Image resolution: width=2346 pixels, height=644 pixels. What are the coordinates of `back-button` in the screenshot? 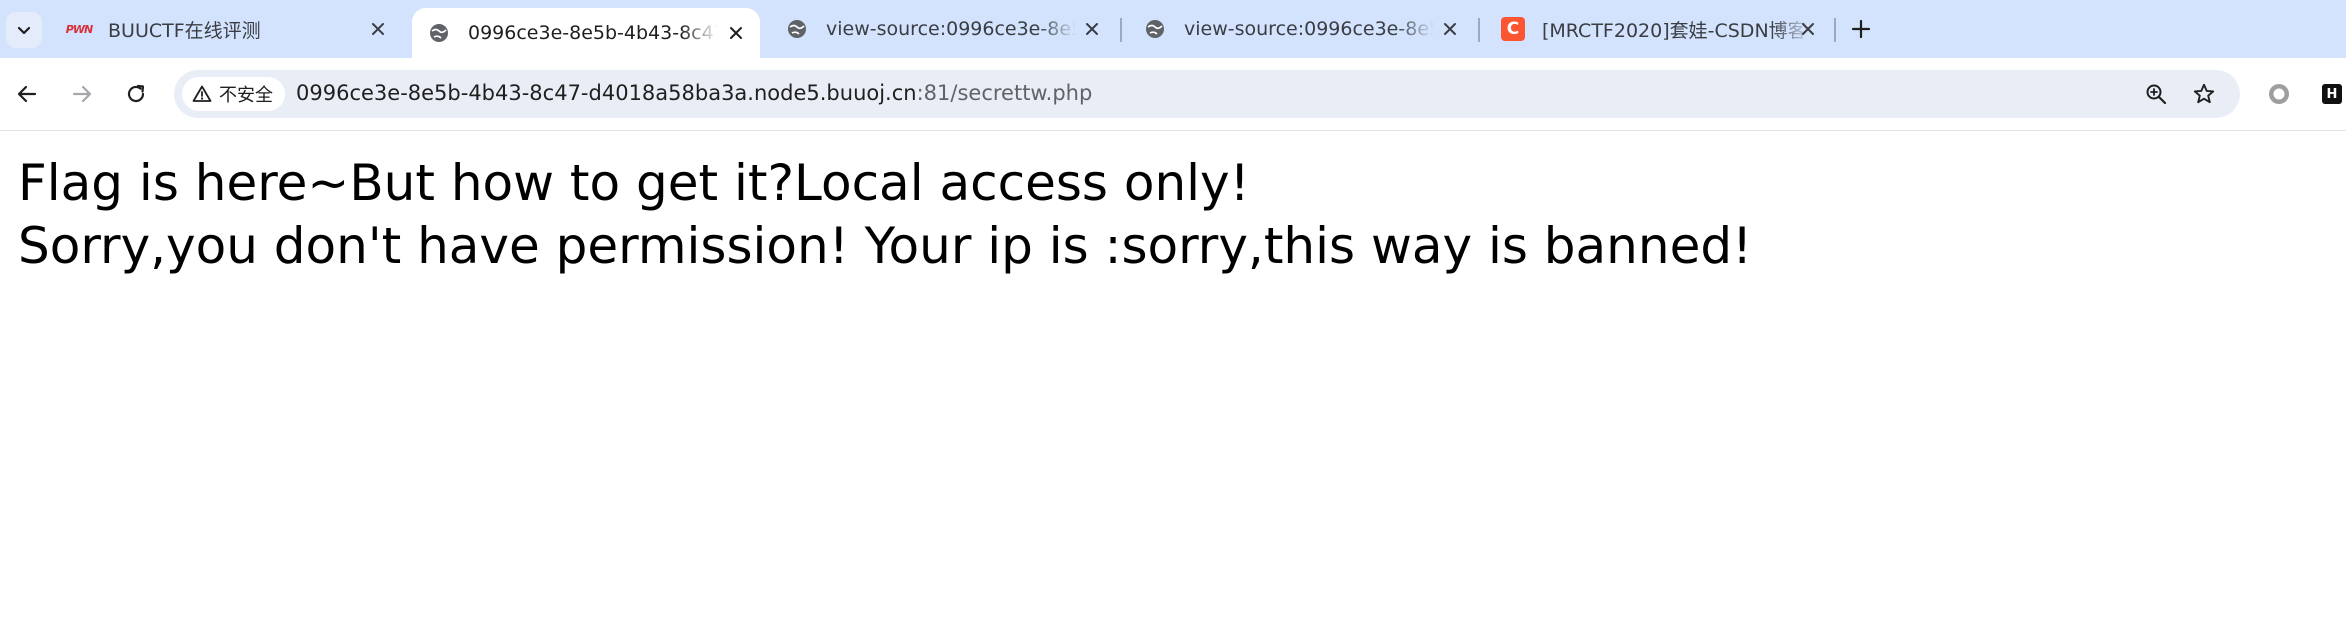 It's located at (27, 94).